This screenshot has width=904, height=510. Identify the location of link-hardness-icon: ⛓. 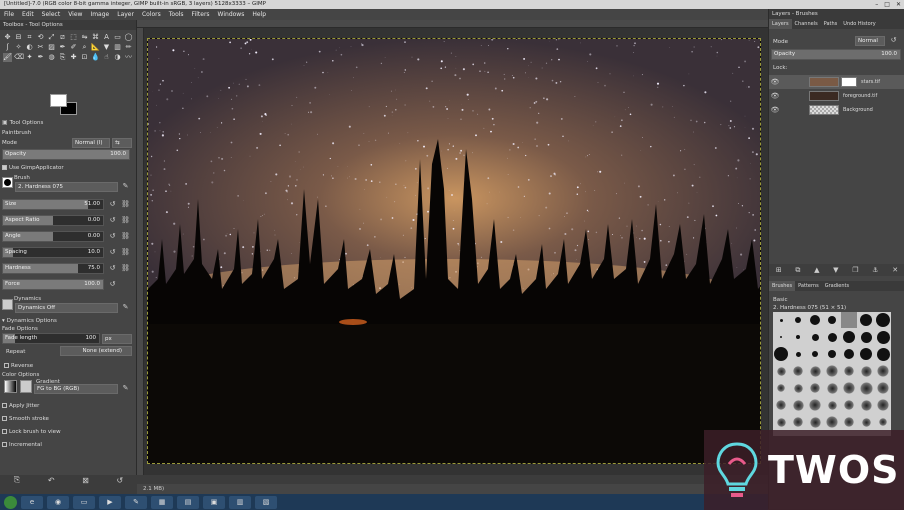
(125, 268).